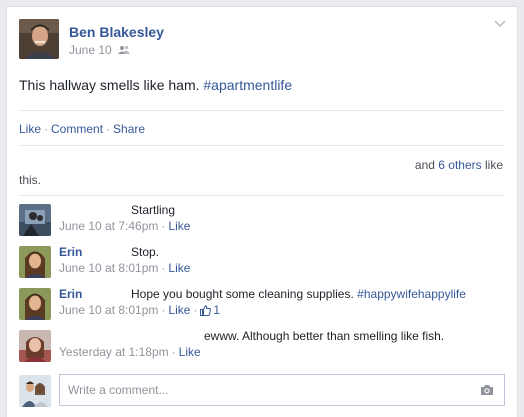 Image resolution: width=524 pixels, height=417 pixels. Describe the element at coordinates (424, 165) in the screenshot. I see `likes-and: and` at that location.